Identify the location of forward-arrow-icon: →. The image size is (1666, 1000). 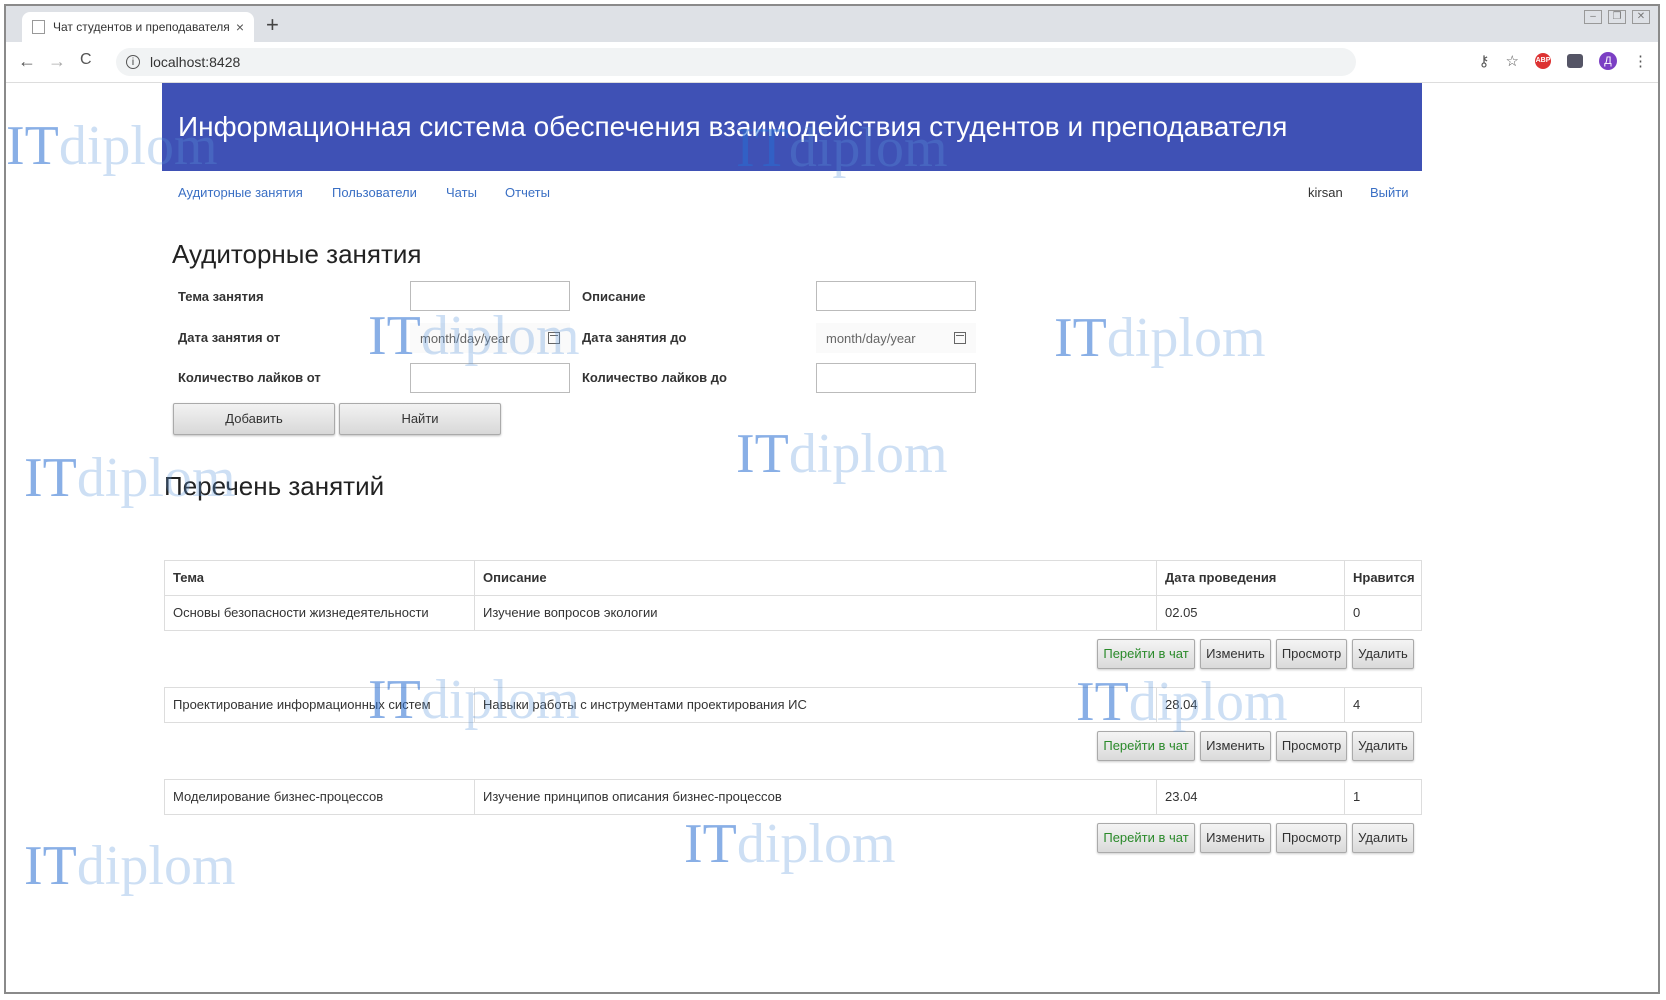
(57, 61).